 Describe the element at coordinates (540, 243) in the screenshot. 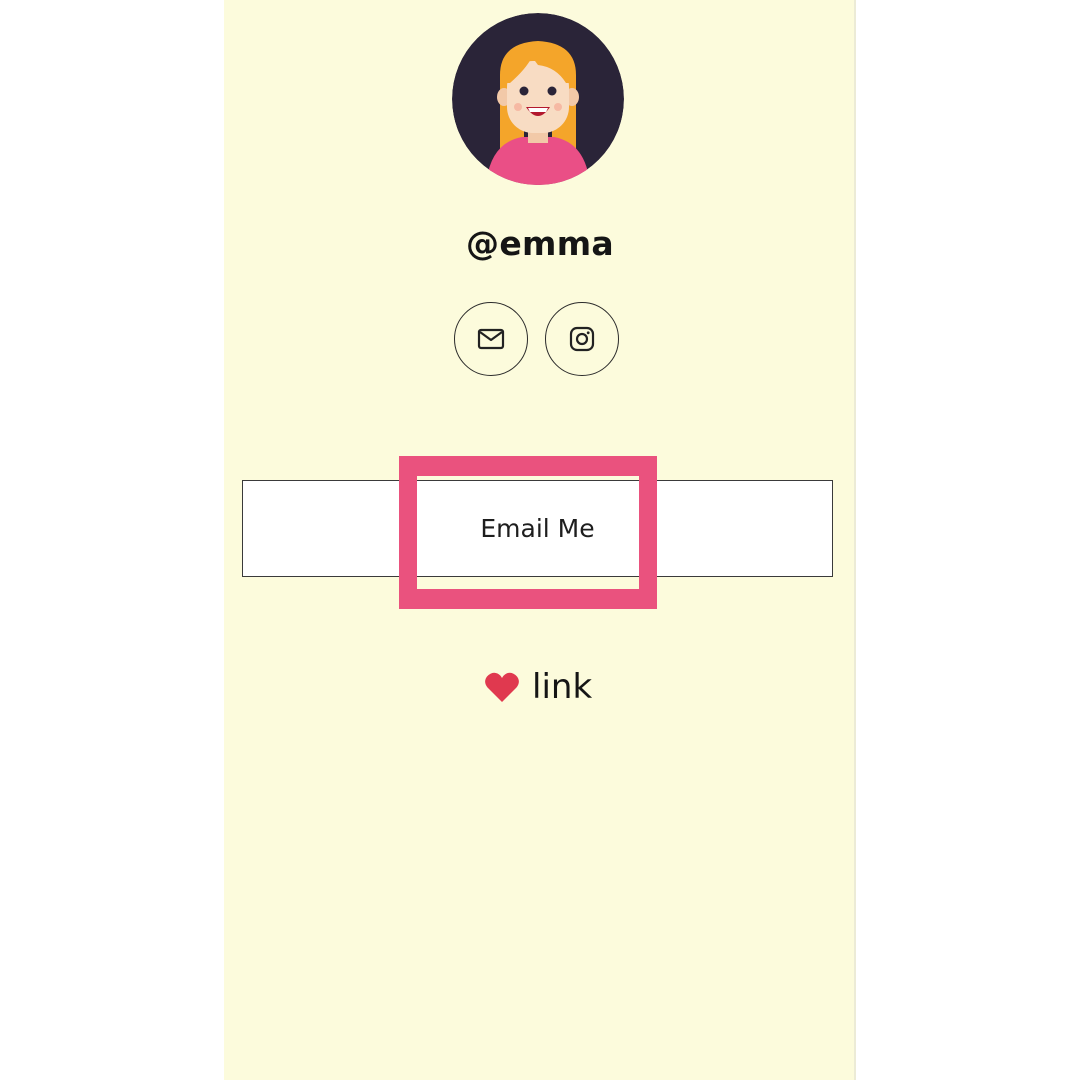

I see `profile-handle: @emma` at that location.